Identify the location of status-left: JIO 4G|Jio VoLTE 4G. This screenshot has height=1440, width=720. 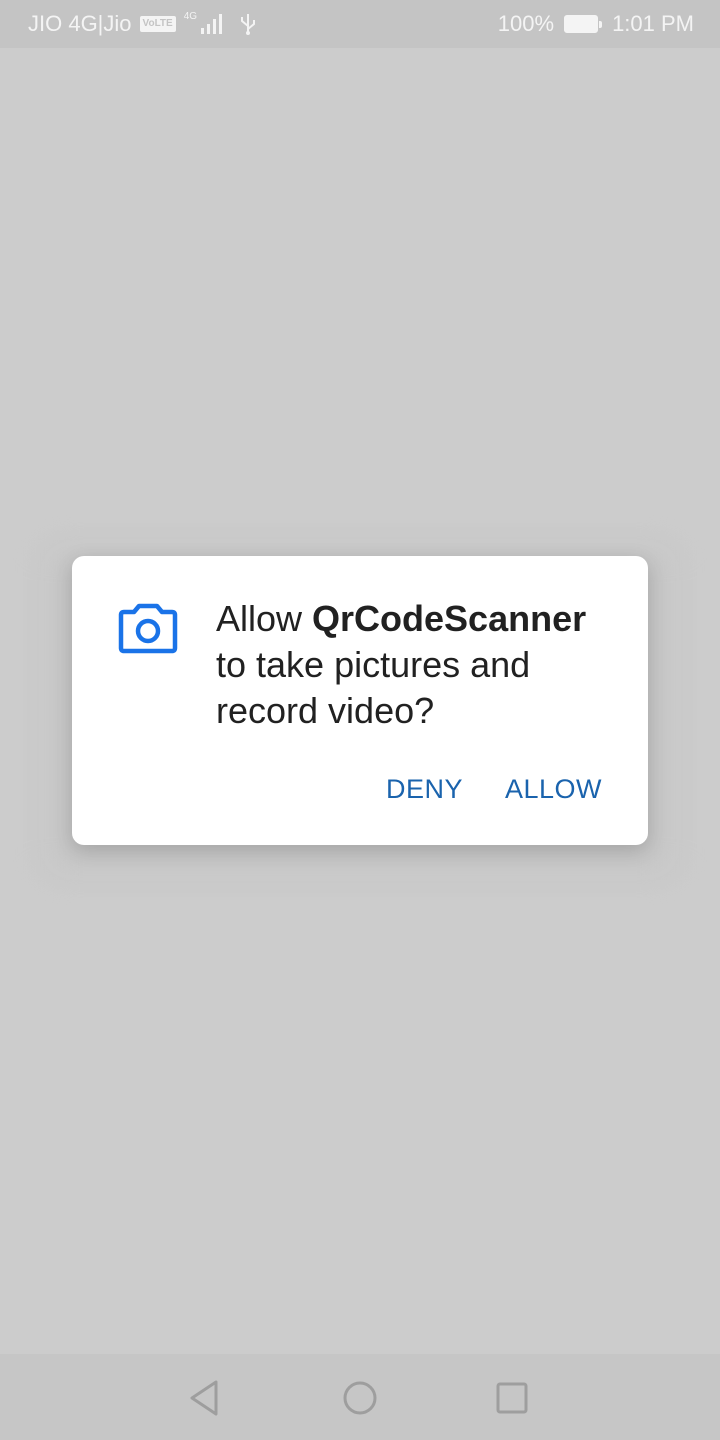
(142, 24).